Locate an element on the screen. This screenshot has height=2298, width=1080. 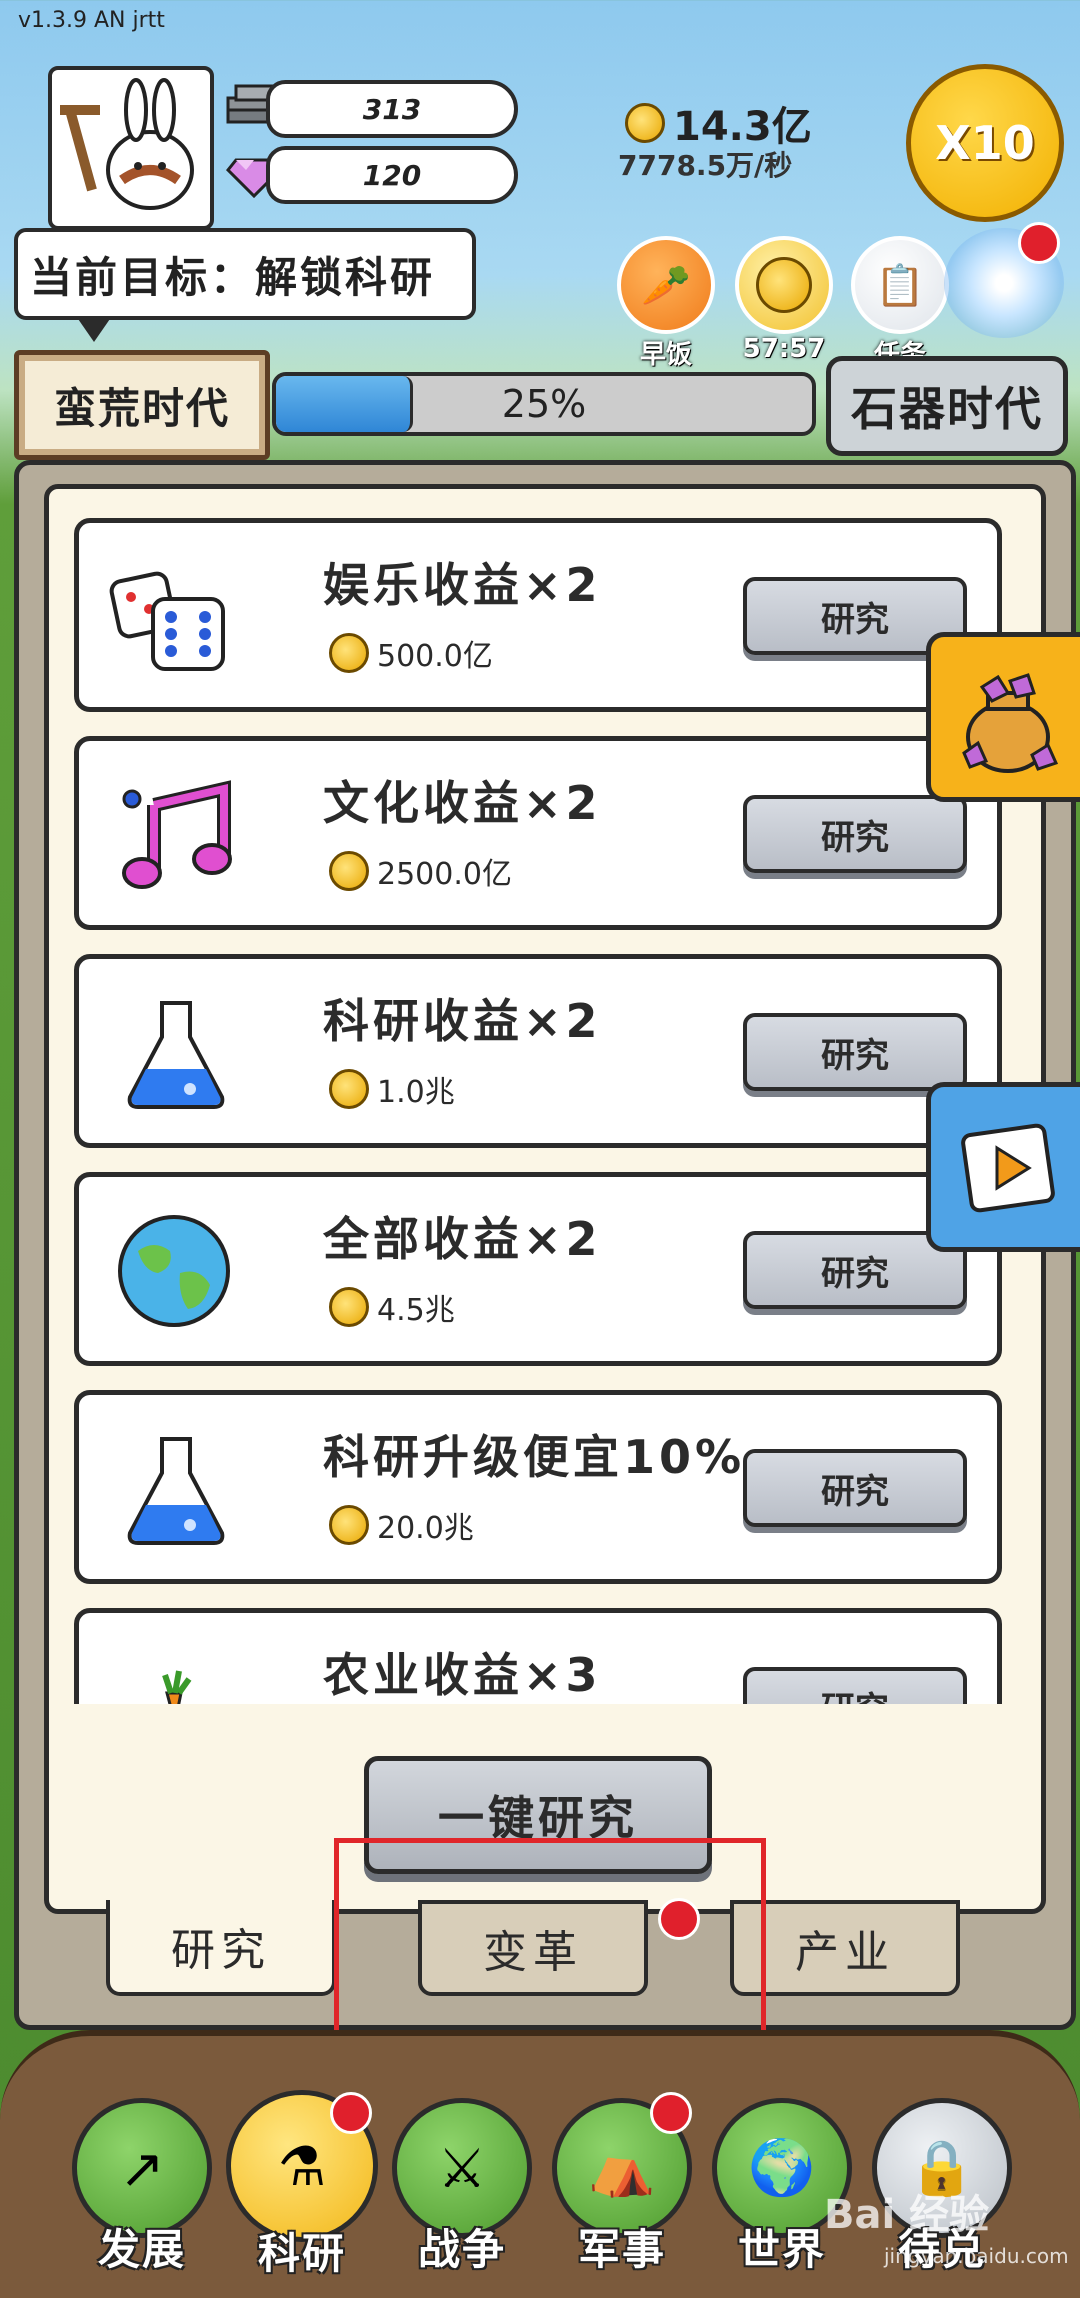
dice-icon is located at coordinates (174, 617).